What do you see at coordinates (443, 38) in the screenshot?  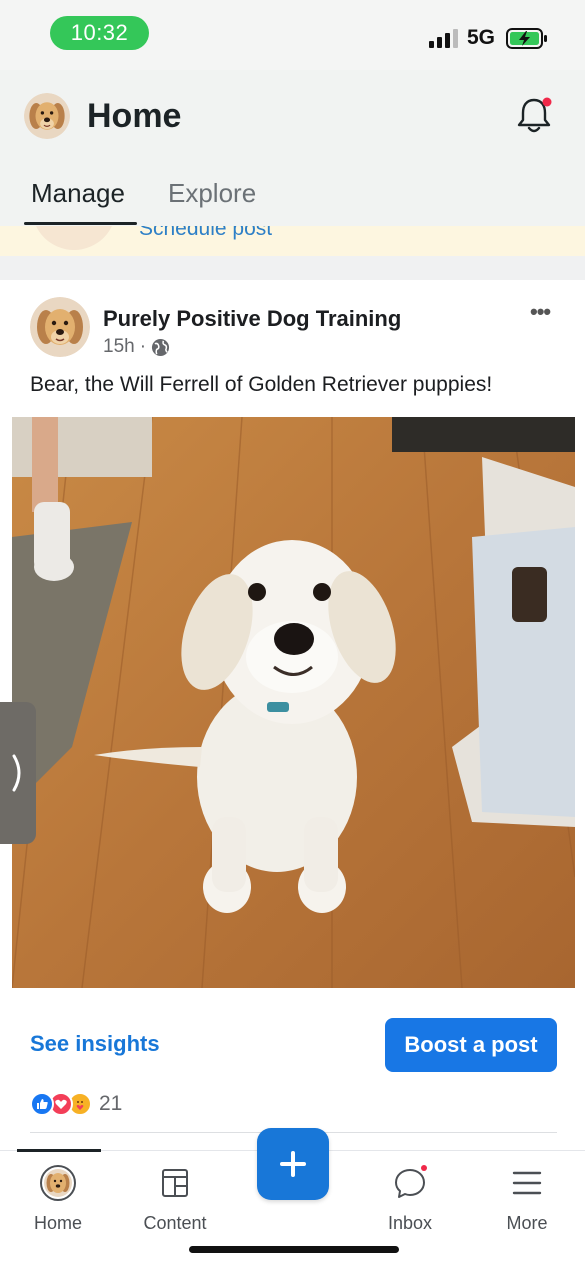 I see `cellular-signal-icon` at bounding box center [443, 38].